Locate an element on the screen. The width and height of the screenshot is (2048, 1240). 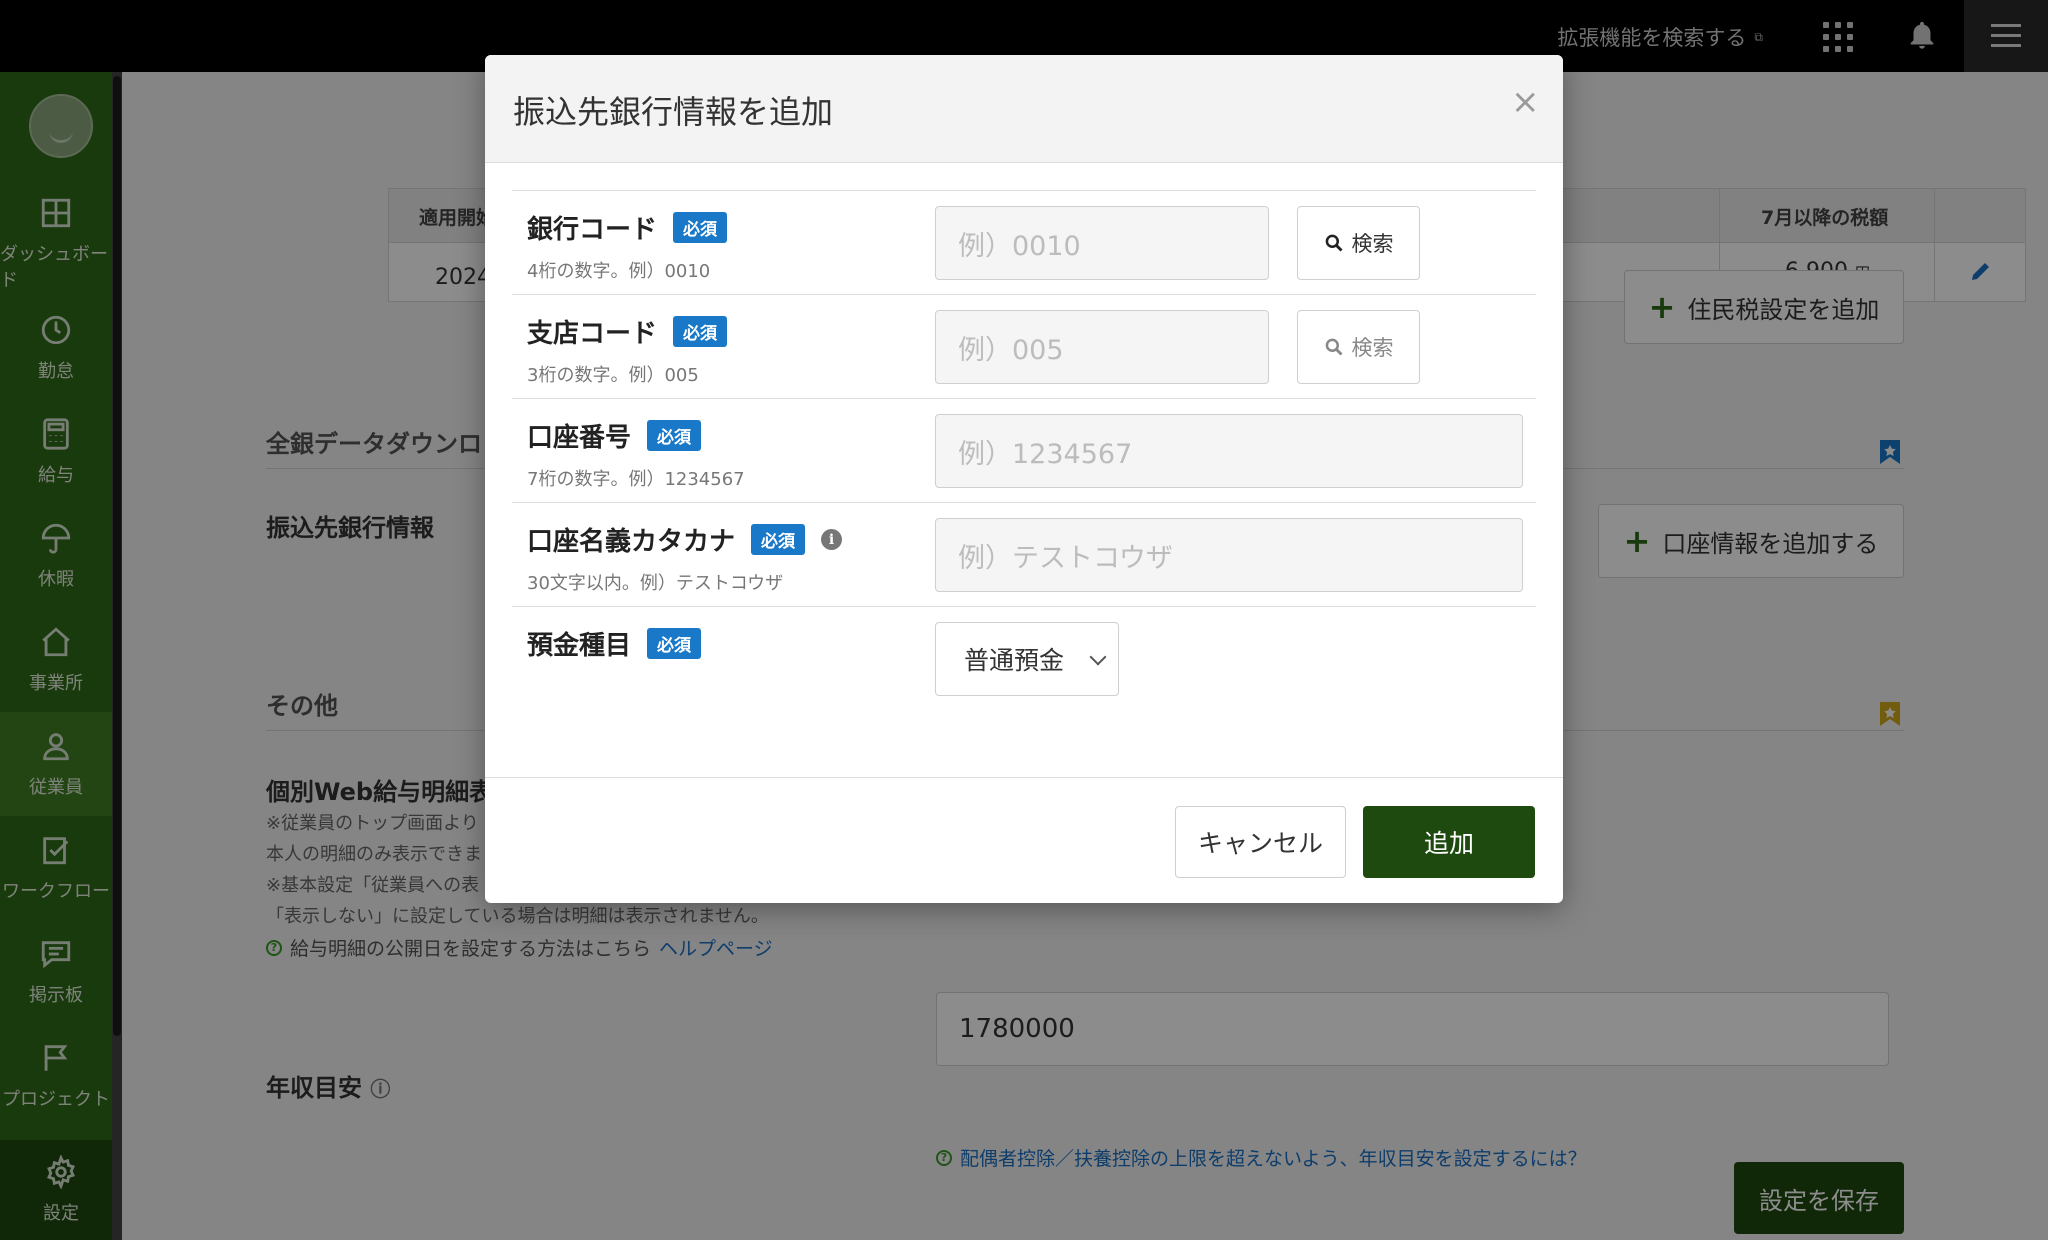
bank-search-button: 検索 is located at coordinates (1358, 243).